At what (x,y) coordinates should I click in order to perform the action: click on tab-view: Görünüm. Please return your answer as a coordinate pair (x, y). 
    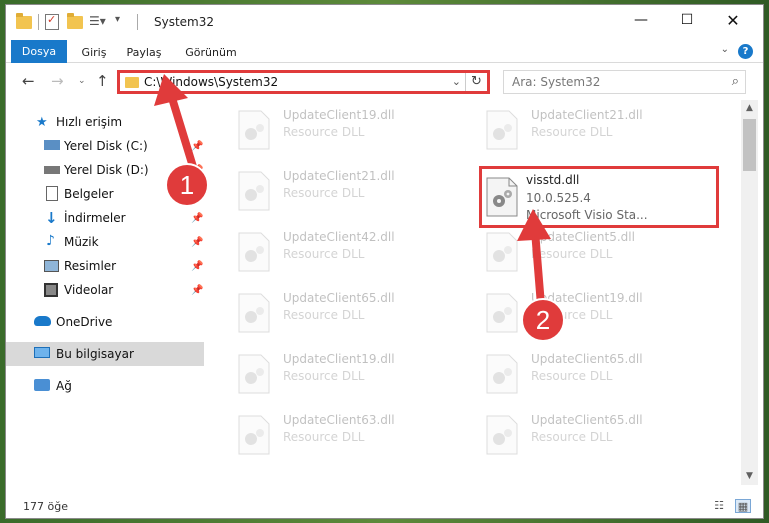
    Looking at the image, I should click on (211, 53).